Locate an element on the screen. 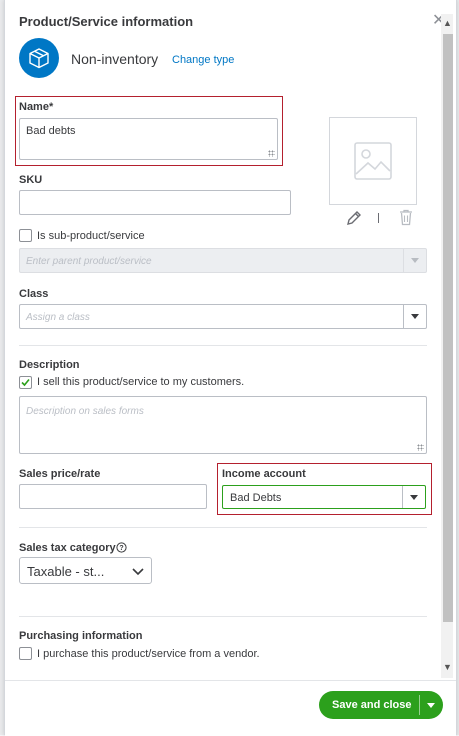 This screenshot has height=736, width=459. trash-icon is located at coordinates (406, 217).